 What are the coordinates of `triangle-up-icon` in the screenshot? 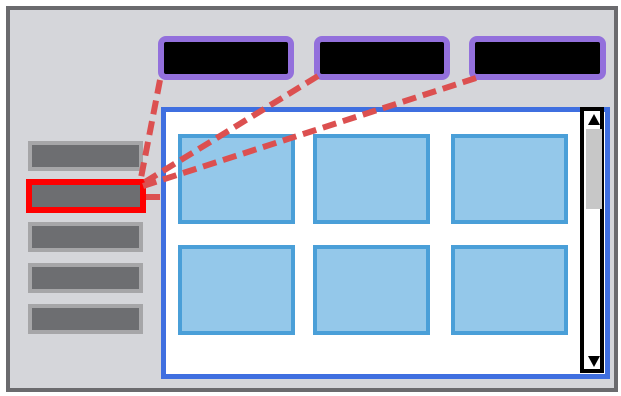 It's located at (594, 119).